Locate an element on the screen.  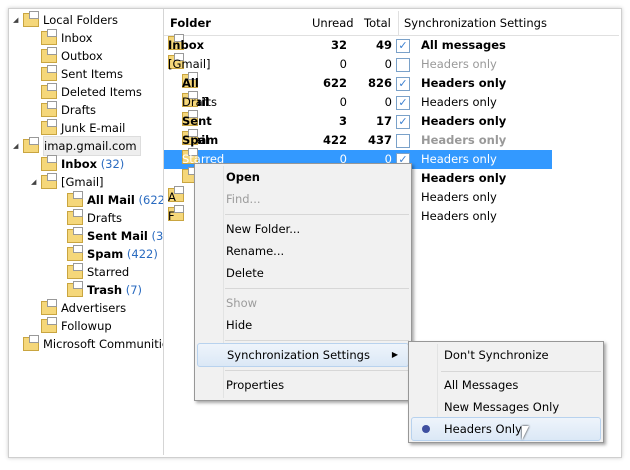
tree-item-label: Followup is located at coordinates (86, 326).